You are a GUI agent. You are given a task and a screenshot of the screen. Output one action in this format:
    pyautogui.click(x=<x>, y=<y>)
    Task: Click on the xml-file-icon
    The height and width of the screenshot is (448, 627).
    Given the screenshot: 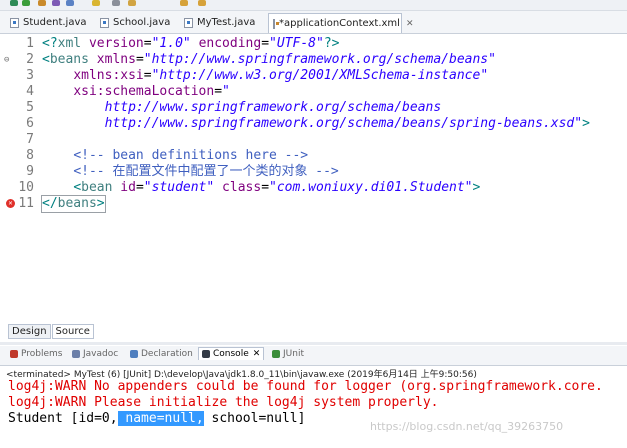 What is the action you would take?
    pyautogui.click(x=276, y=23)
    